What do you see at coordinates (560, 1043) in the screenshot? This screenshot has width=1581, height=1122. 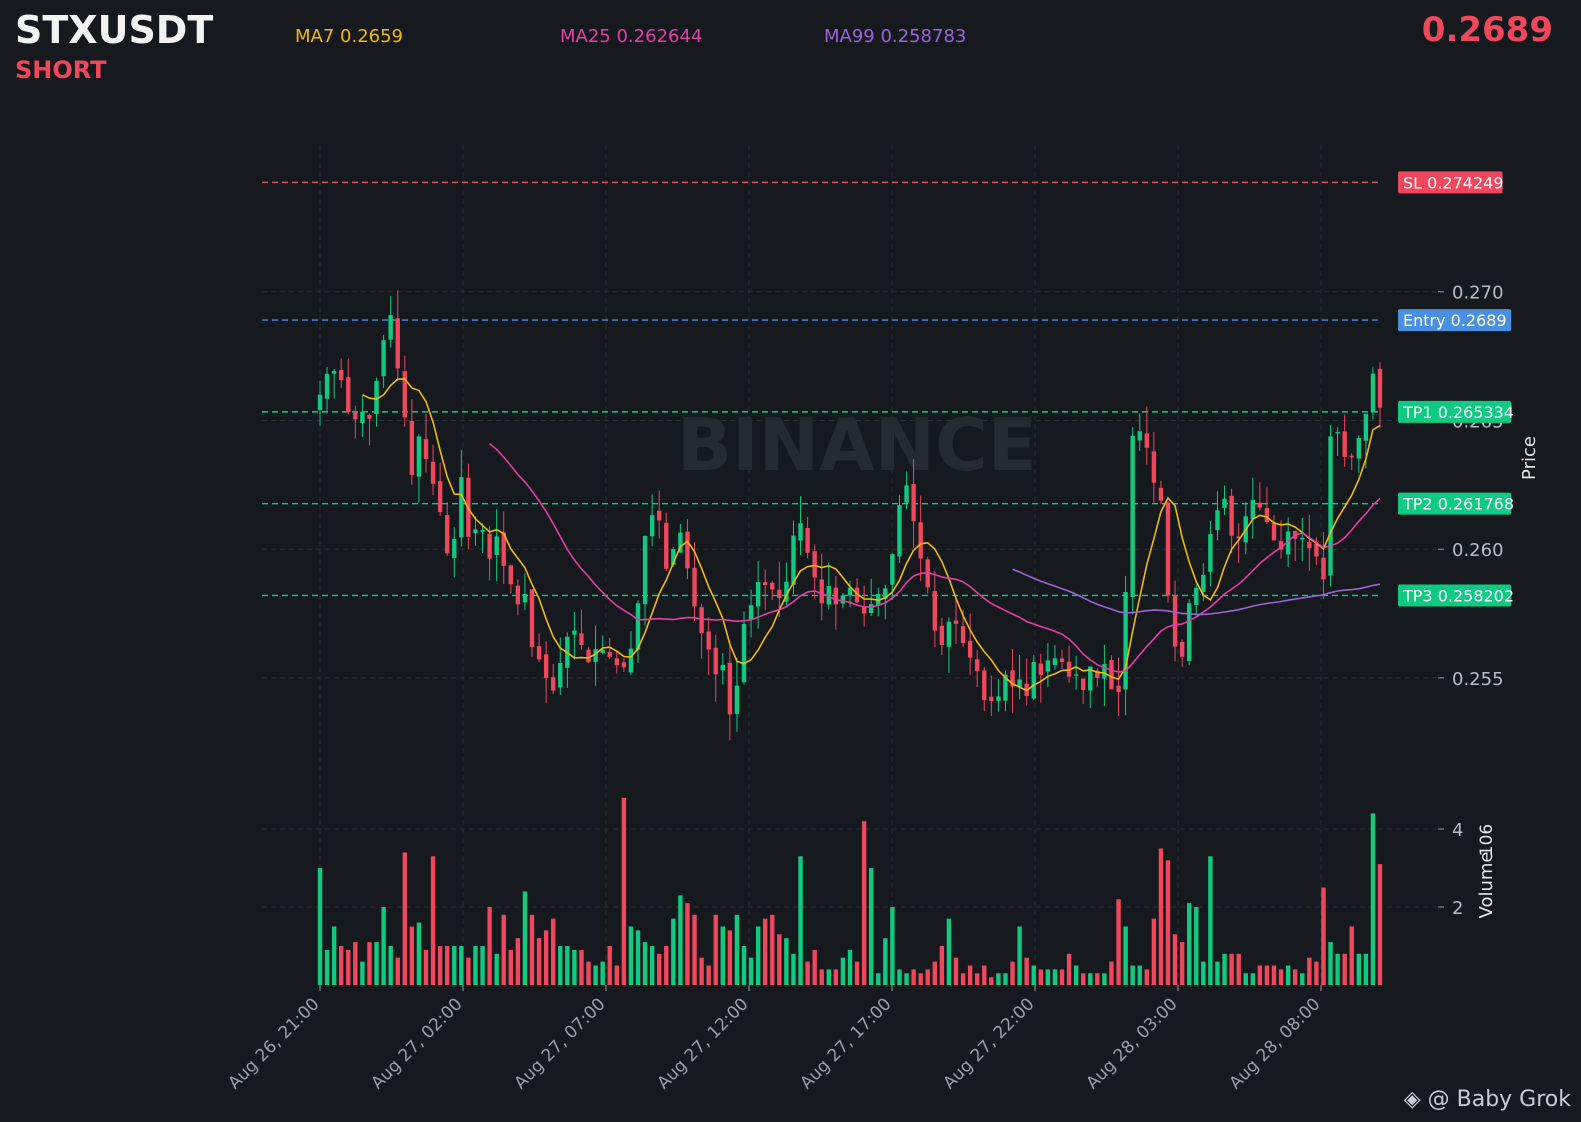 I see `time-tick-label: Aug 27, 07:00` at bounding box center [560, 1043].